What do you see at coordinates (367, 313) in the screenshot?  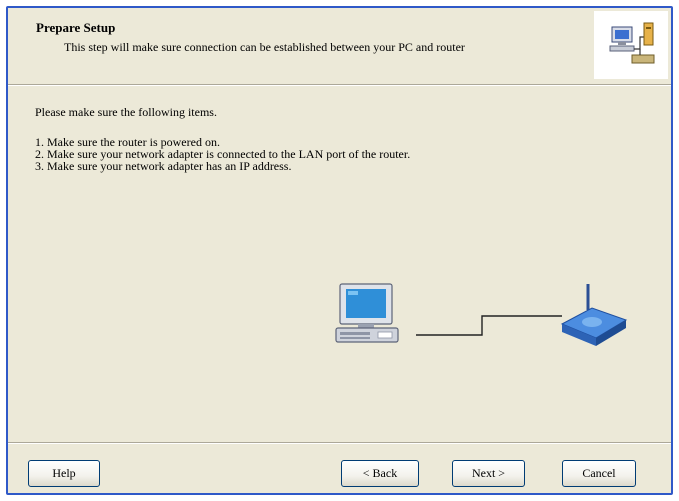 I see `computer-icon` at bounding box center [367, 313].